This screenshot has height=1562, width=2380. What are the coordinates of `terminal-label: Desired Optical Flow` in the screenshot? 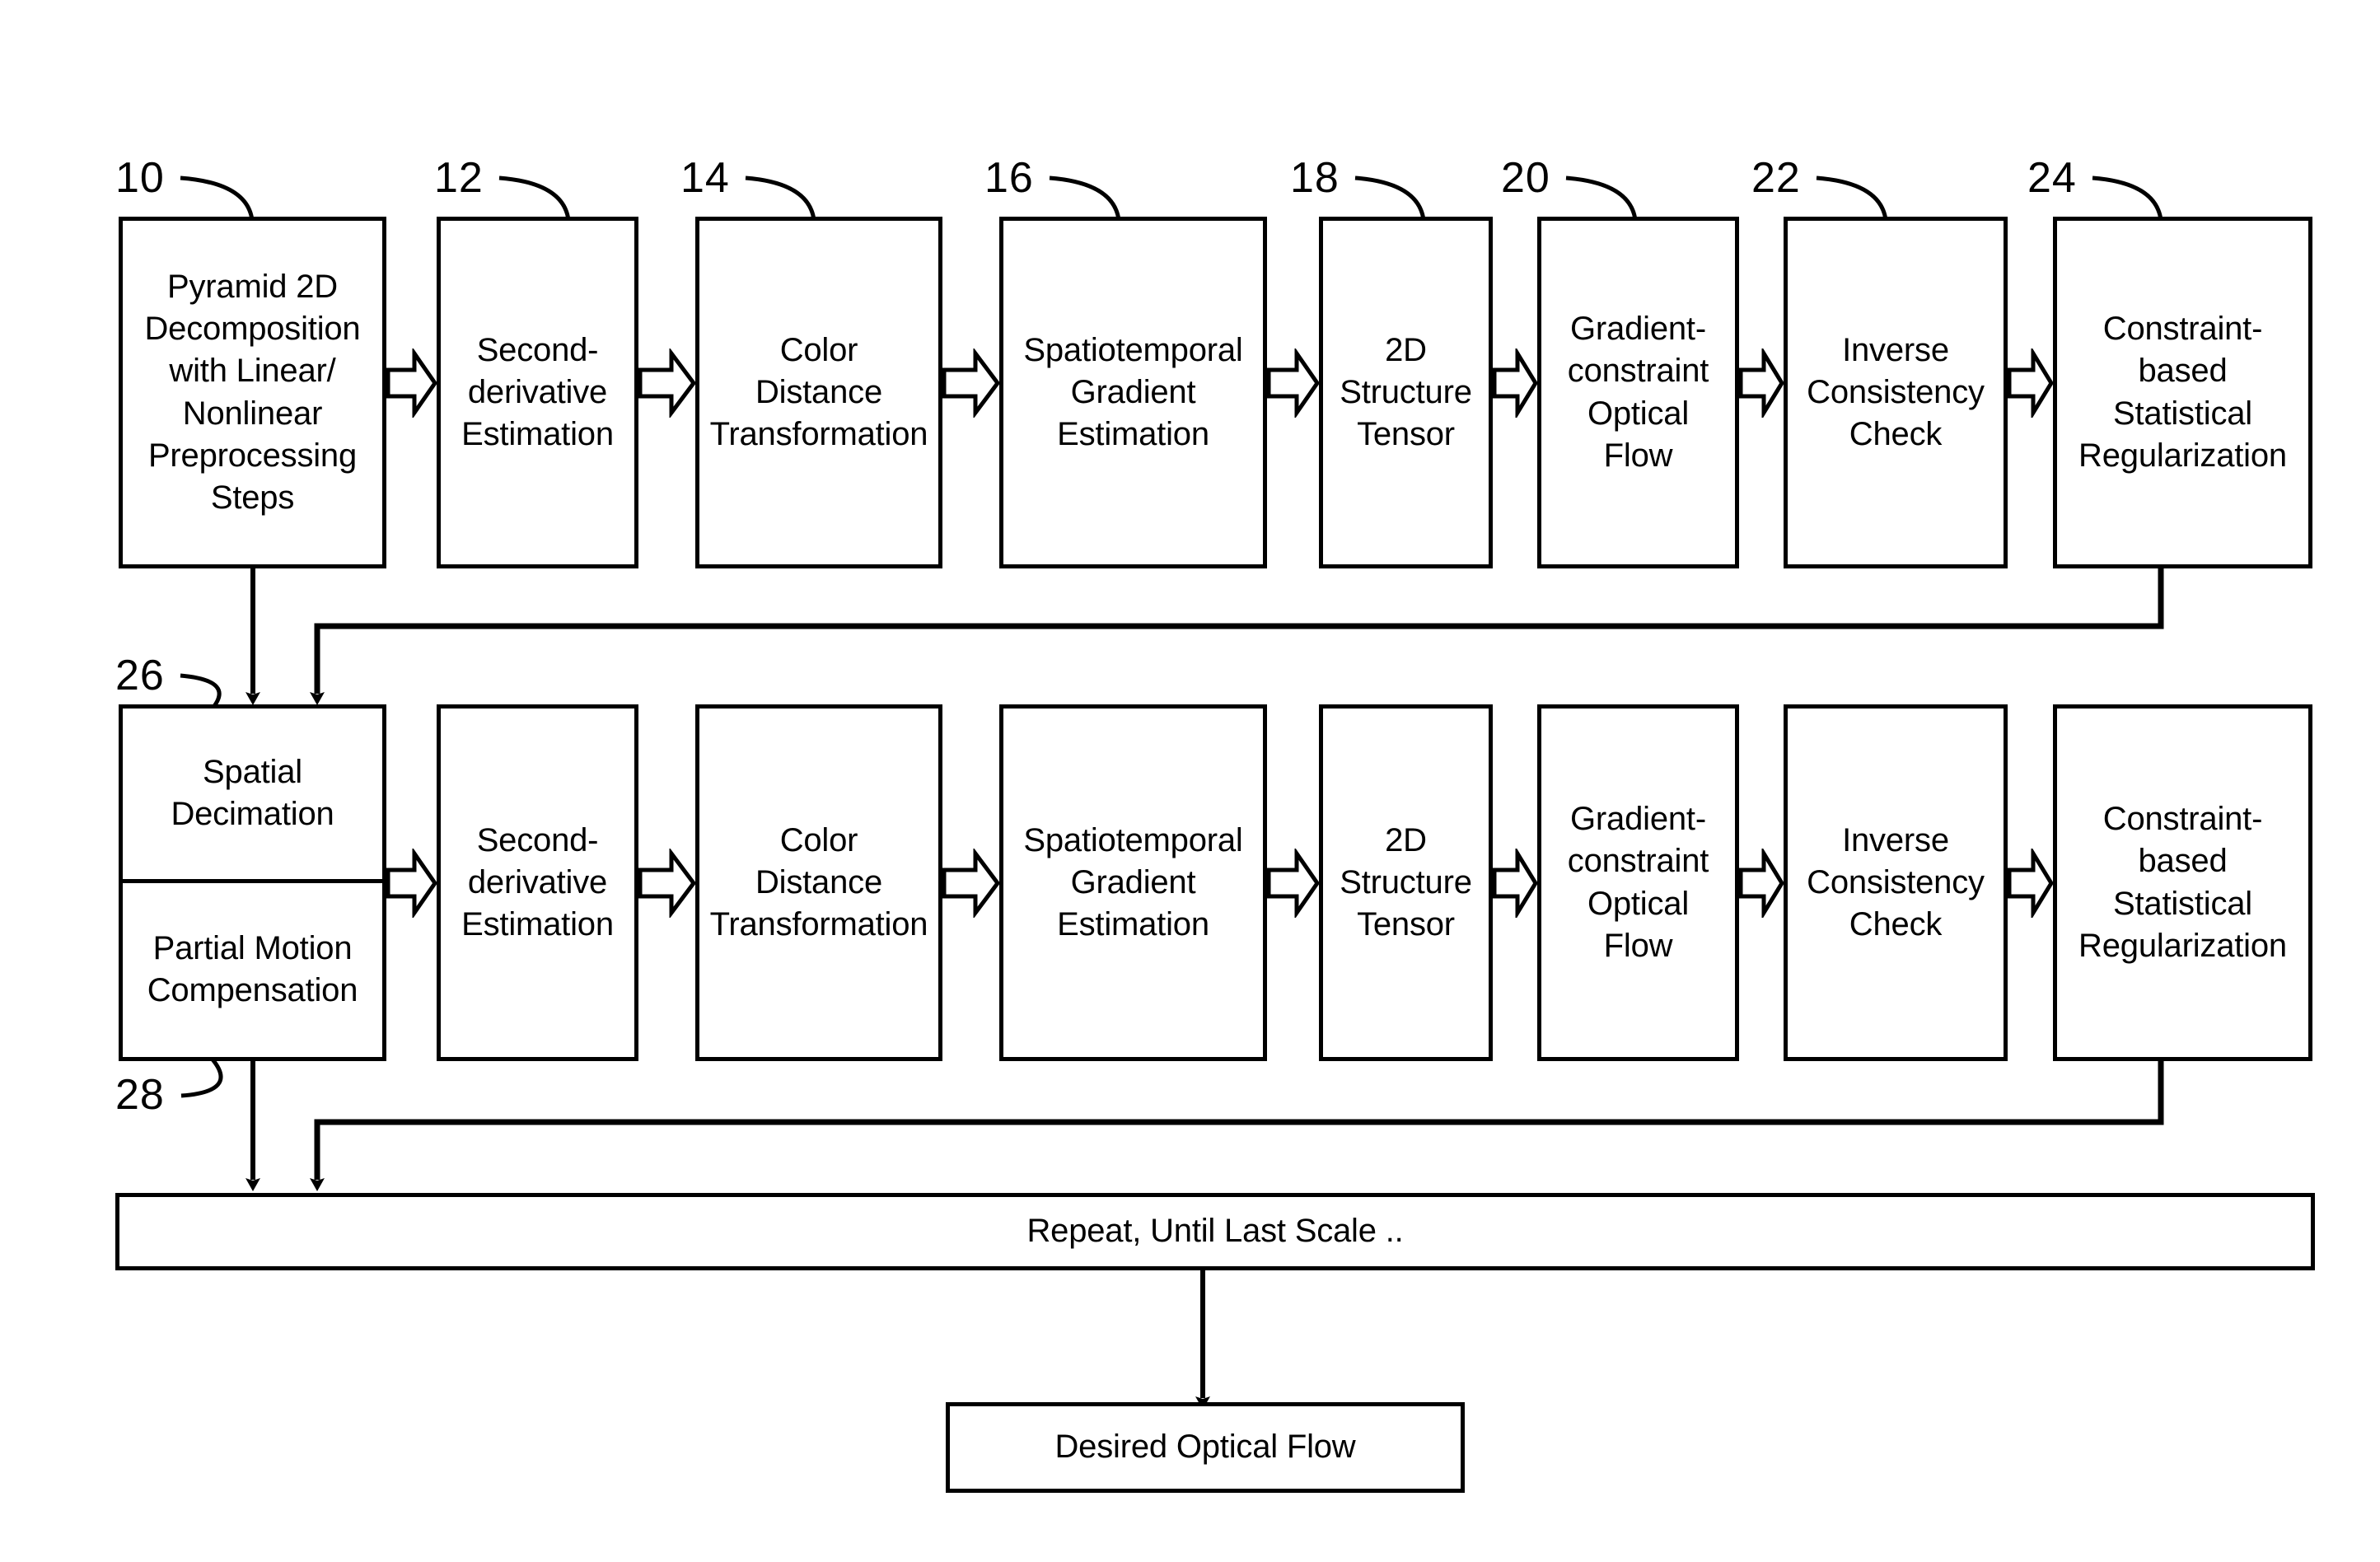 It's located at (1205, 1447).